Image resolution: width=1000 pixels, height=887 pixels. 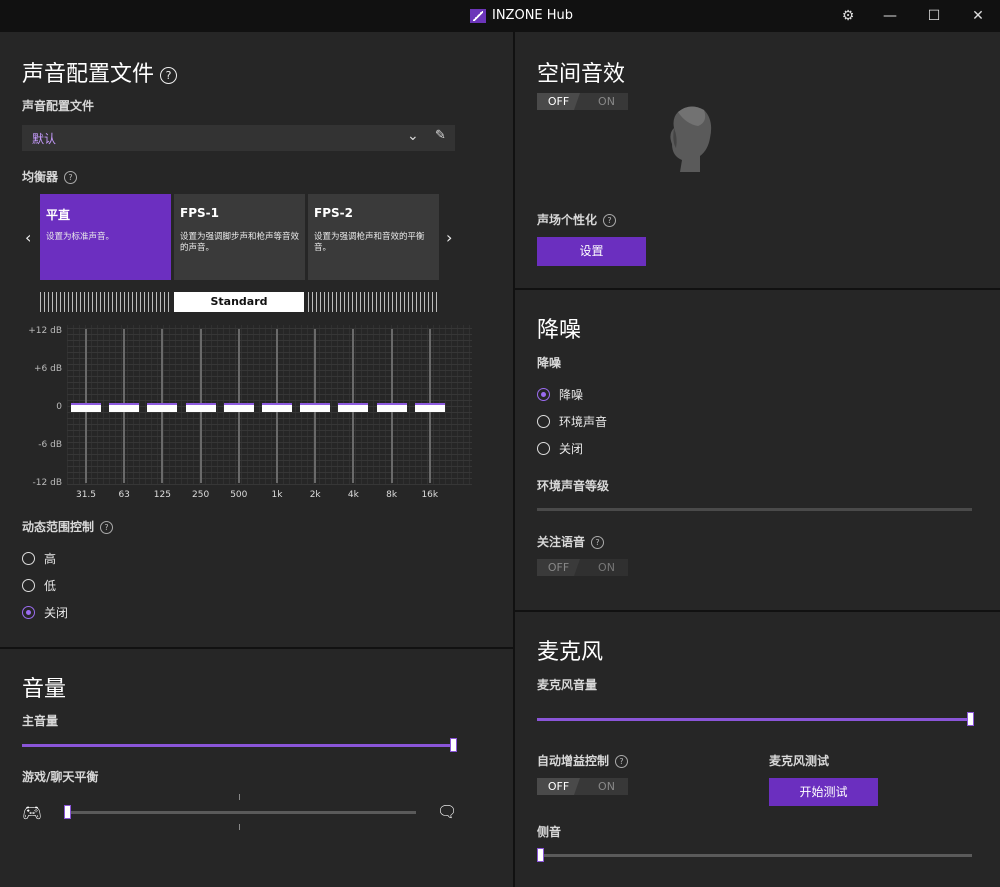 What do you see at coordinates (240, 812) in the screenshot?
I see `balance-slider` at bounding box center [240, 812].